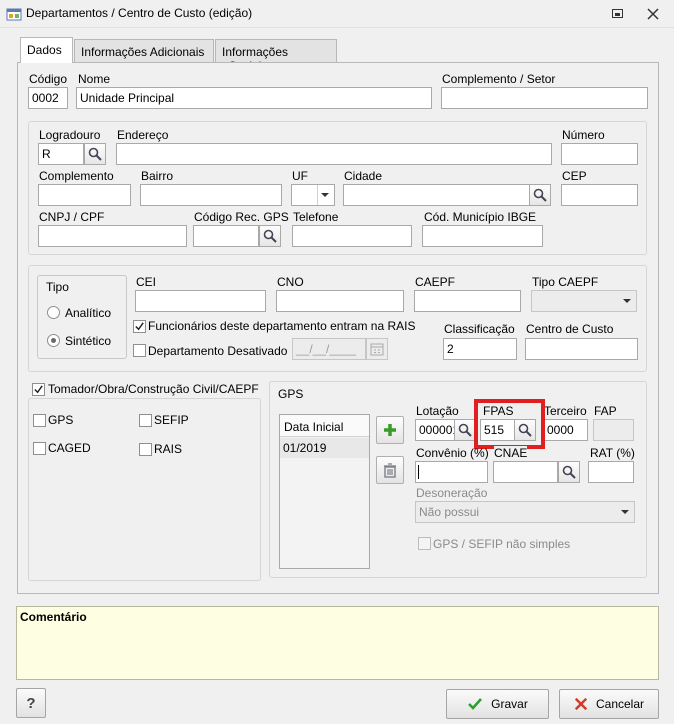 The image size is (674, 724). I want to click on telefone-label: Telefone, so click(316, 217).